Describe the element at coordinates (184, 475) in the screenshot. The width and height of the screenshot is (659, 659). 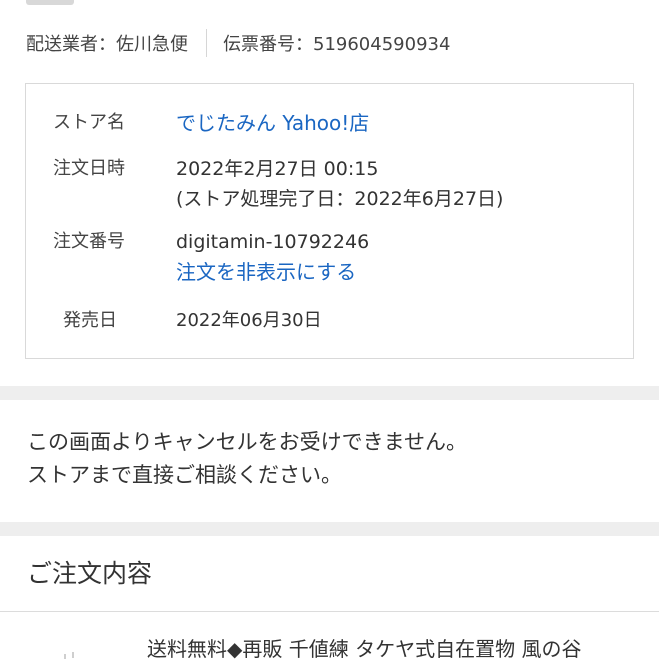
I see `cancel-notice-line2: ストアまで直接ご相談ください。` at that location.